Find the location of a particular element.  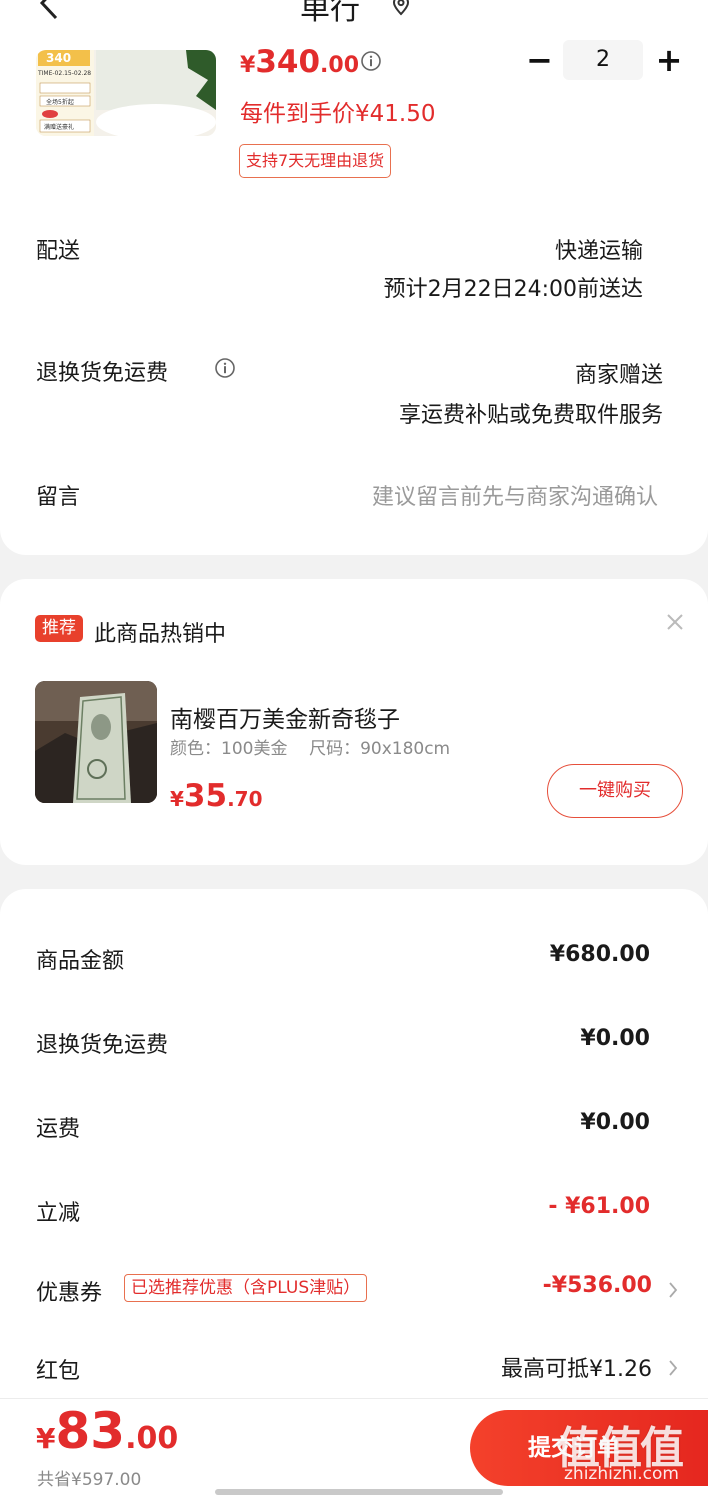

recommend-product-name: 南樱百万美金新奇毯子 is located at coordinates (285, 717).